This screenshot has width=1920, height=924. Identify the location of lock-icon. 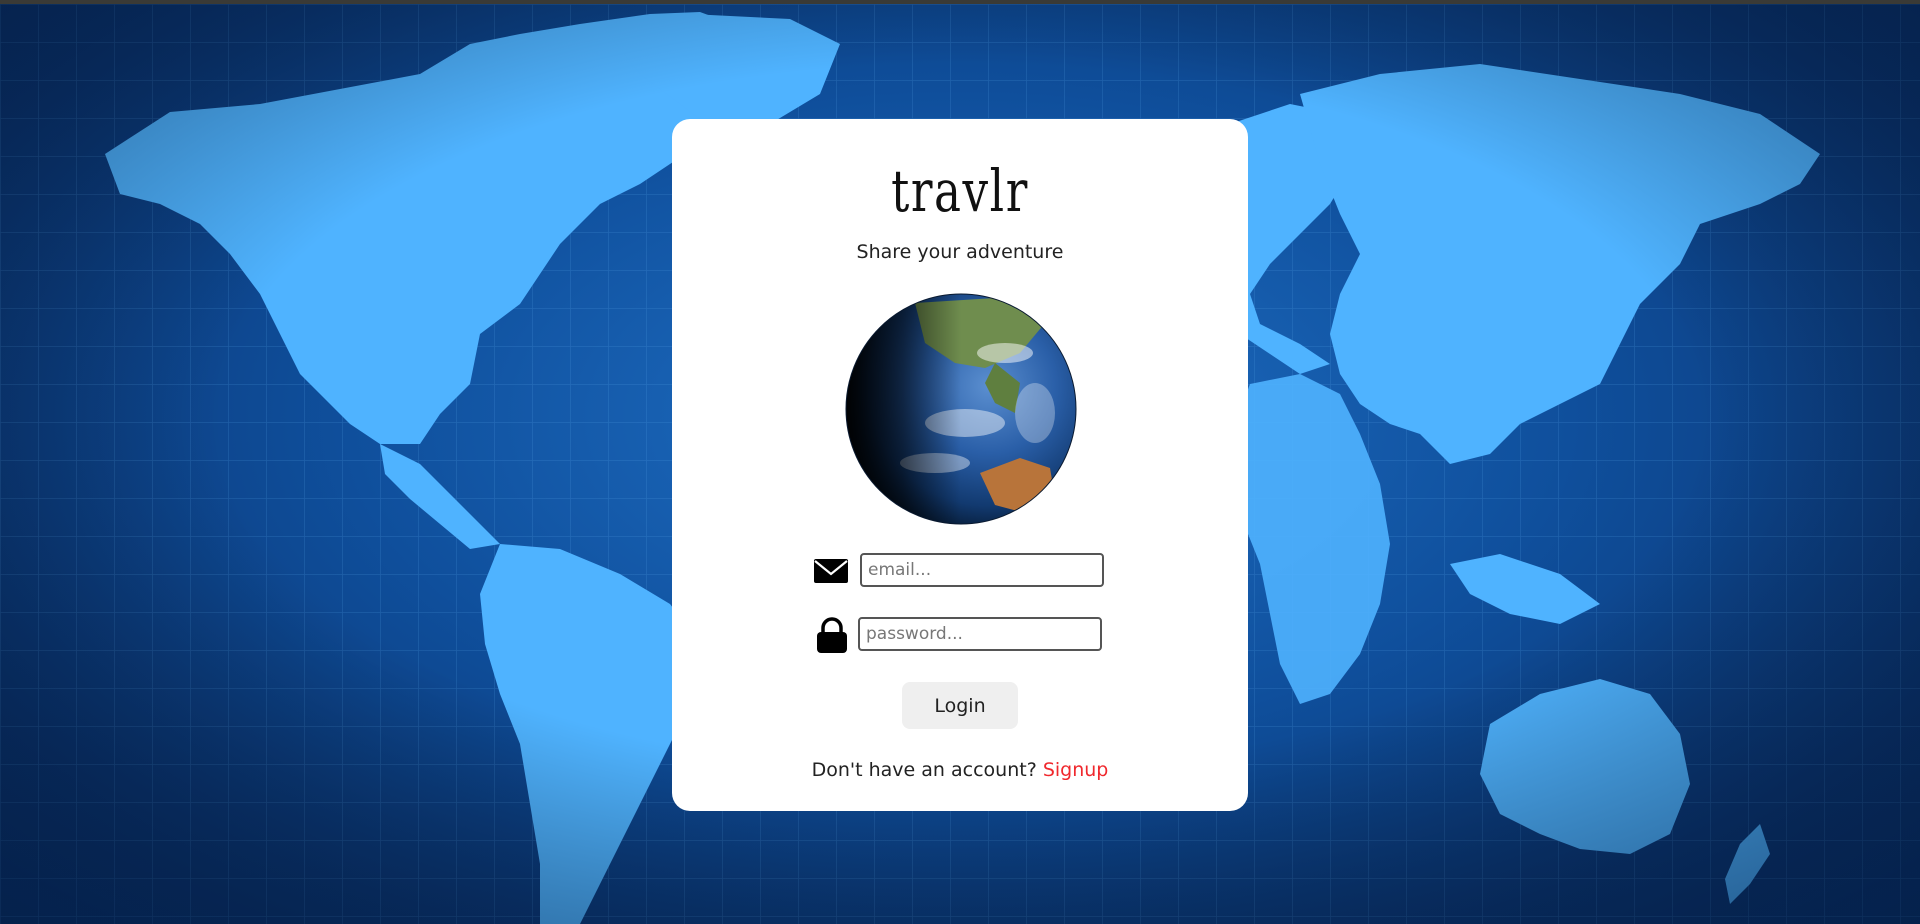
(832, 635).